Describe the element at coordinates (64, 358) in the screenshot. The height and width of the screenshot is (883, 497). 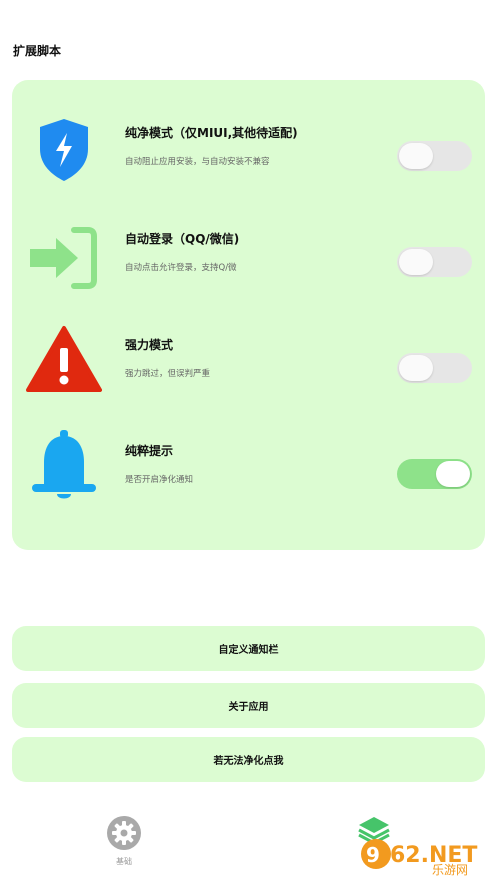
I see `warning-triangle-icon` at that location.